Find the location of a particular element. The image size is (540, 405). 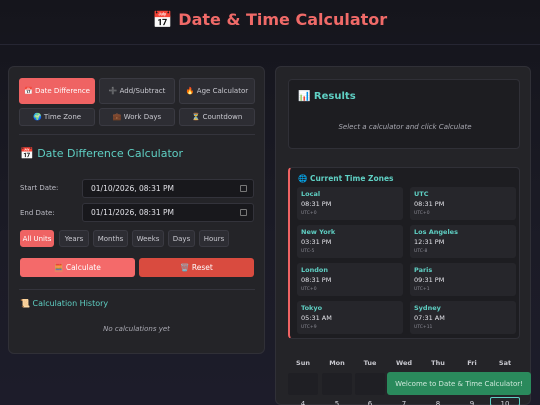

calendar-day: 8 is located at coordinates (438, 402).